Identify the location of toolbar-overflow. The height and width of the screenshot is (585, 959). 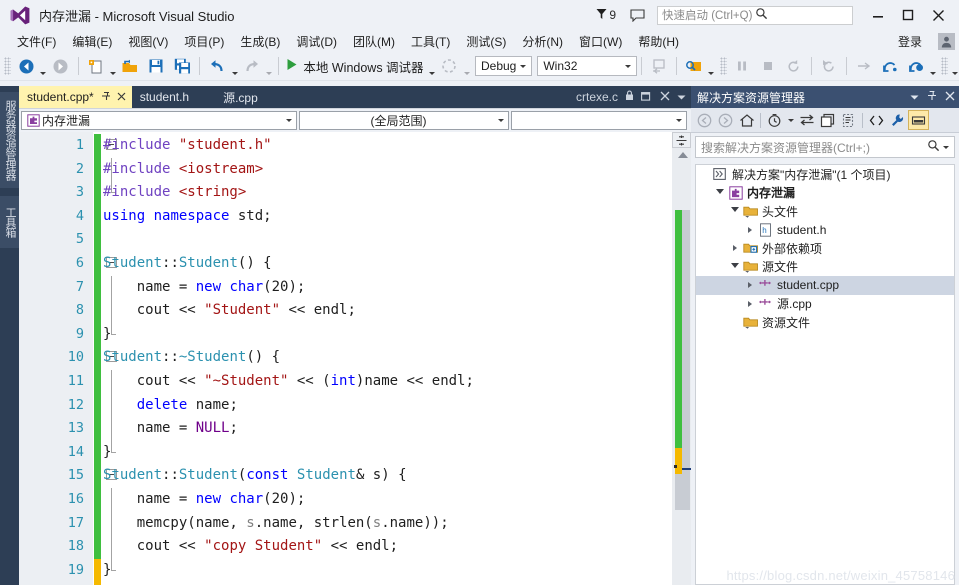
(954, 66).